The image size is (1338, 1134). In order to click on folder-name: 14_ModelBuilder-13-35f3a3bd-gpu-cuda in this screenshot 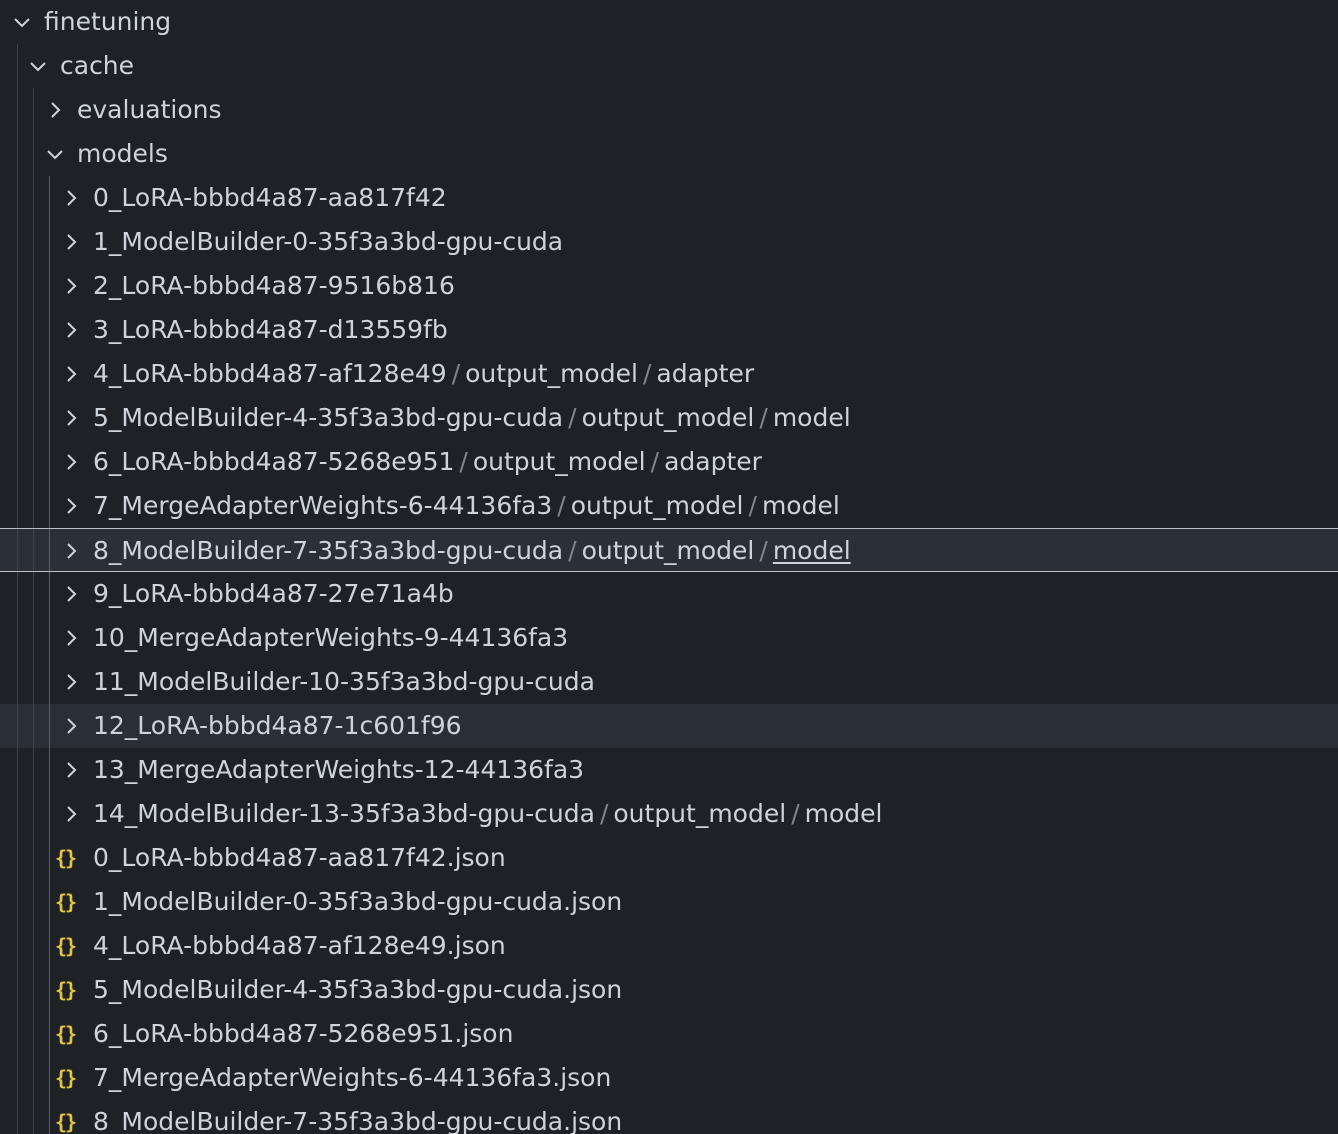, I will do `click(344, 813)`.